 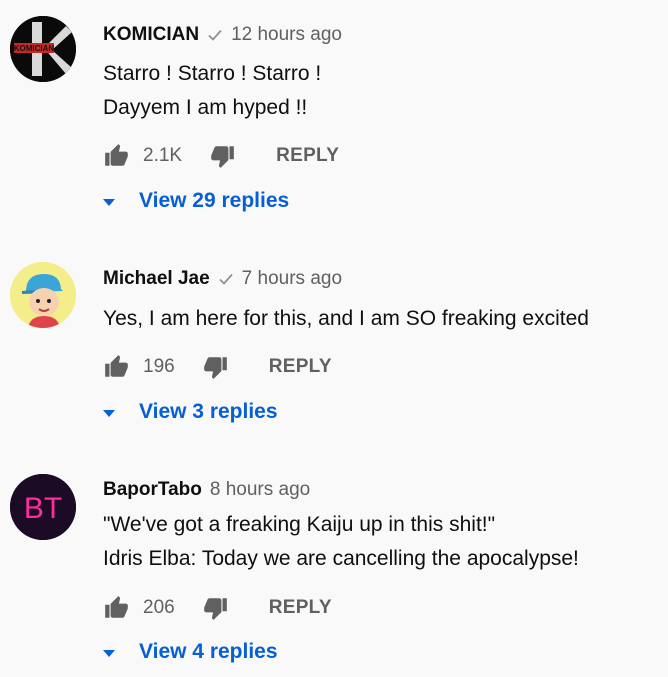 I want to click on author-name: Michael Jae, so click(x=156, y=279).